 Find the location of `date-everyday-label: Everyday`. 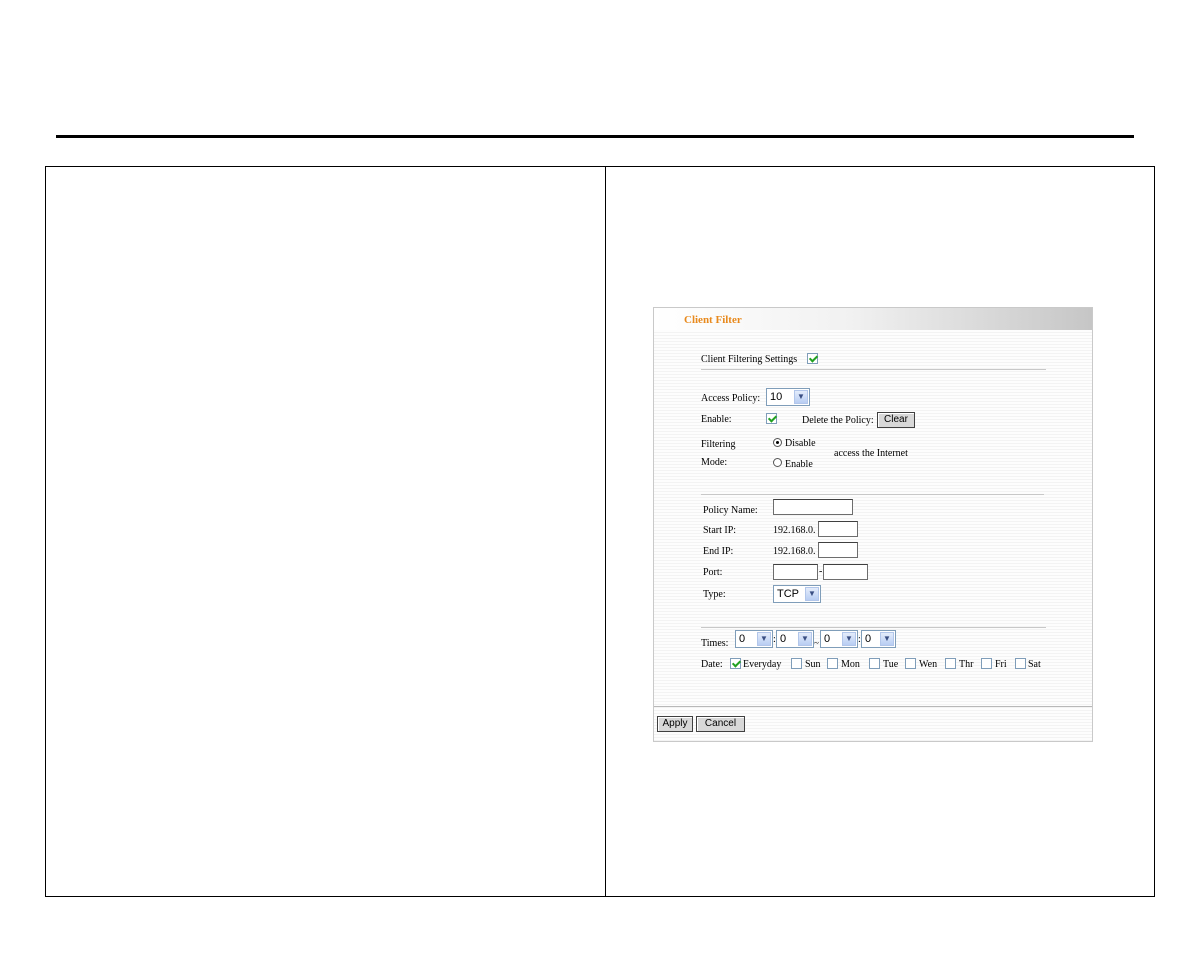

date-everyday-label: Everyday is located at coordinates (762, 664).